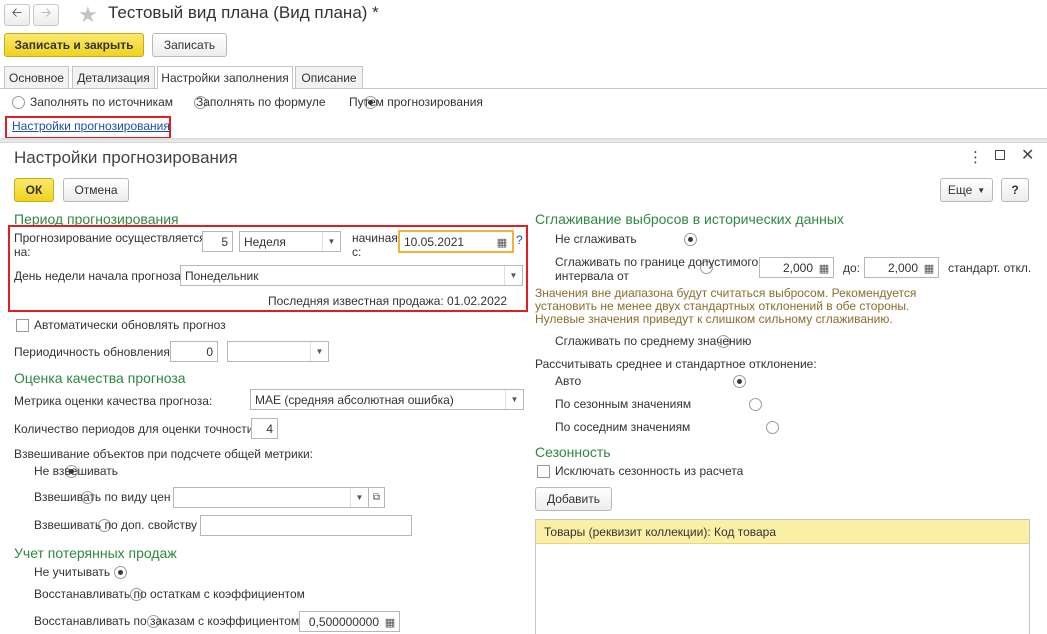 The width and height of the screenshot is (1047, 634). Describe the element at coordinates (357, 252) in the screenshot. I see `start-date-label-2: с:` at that location.